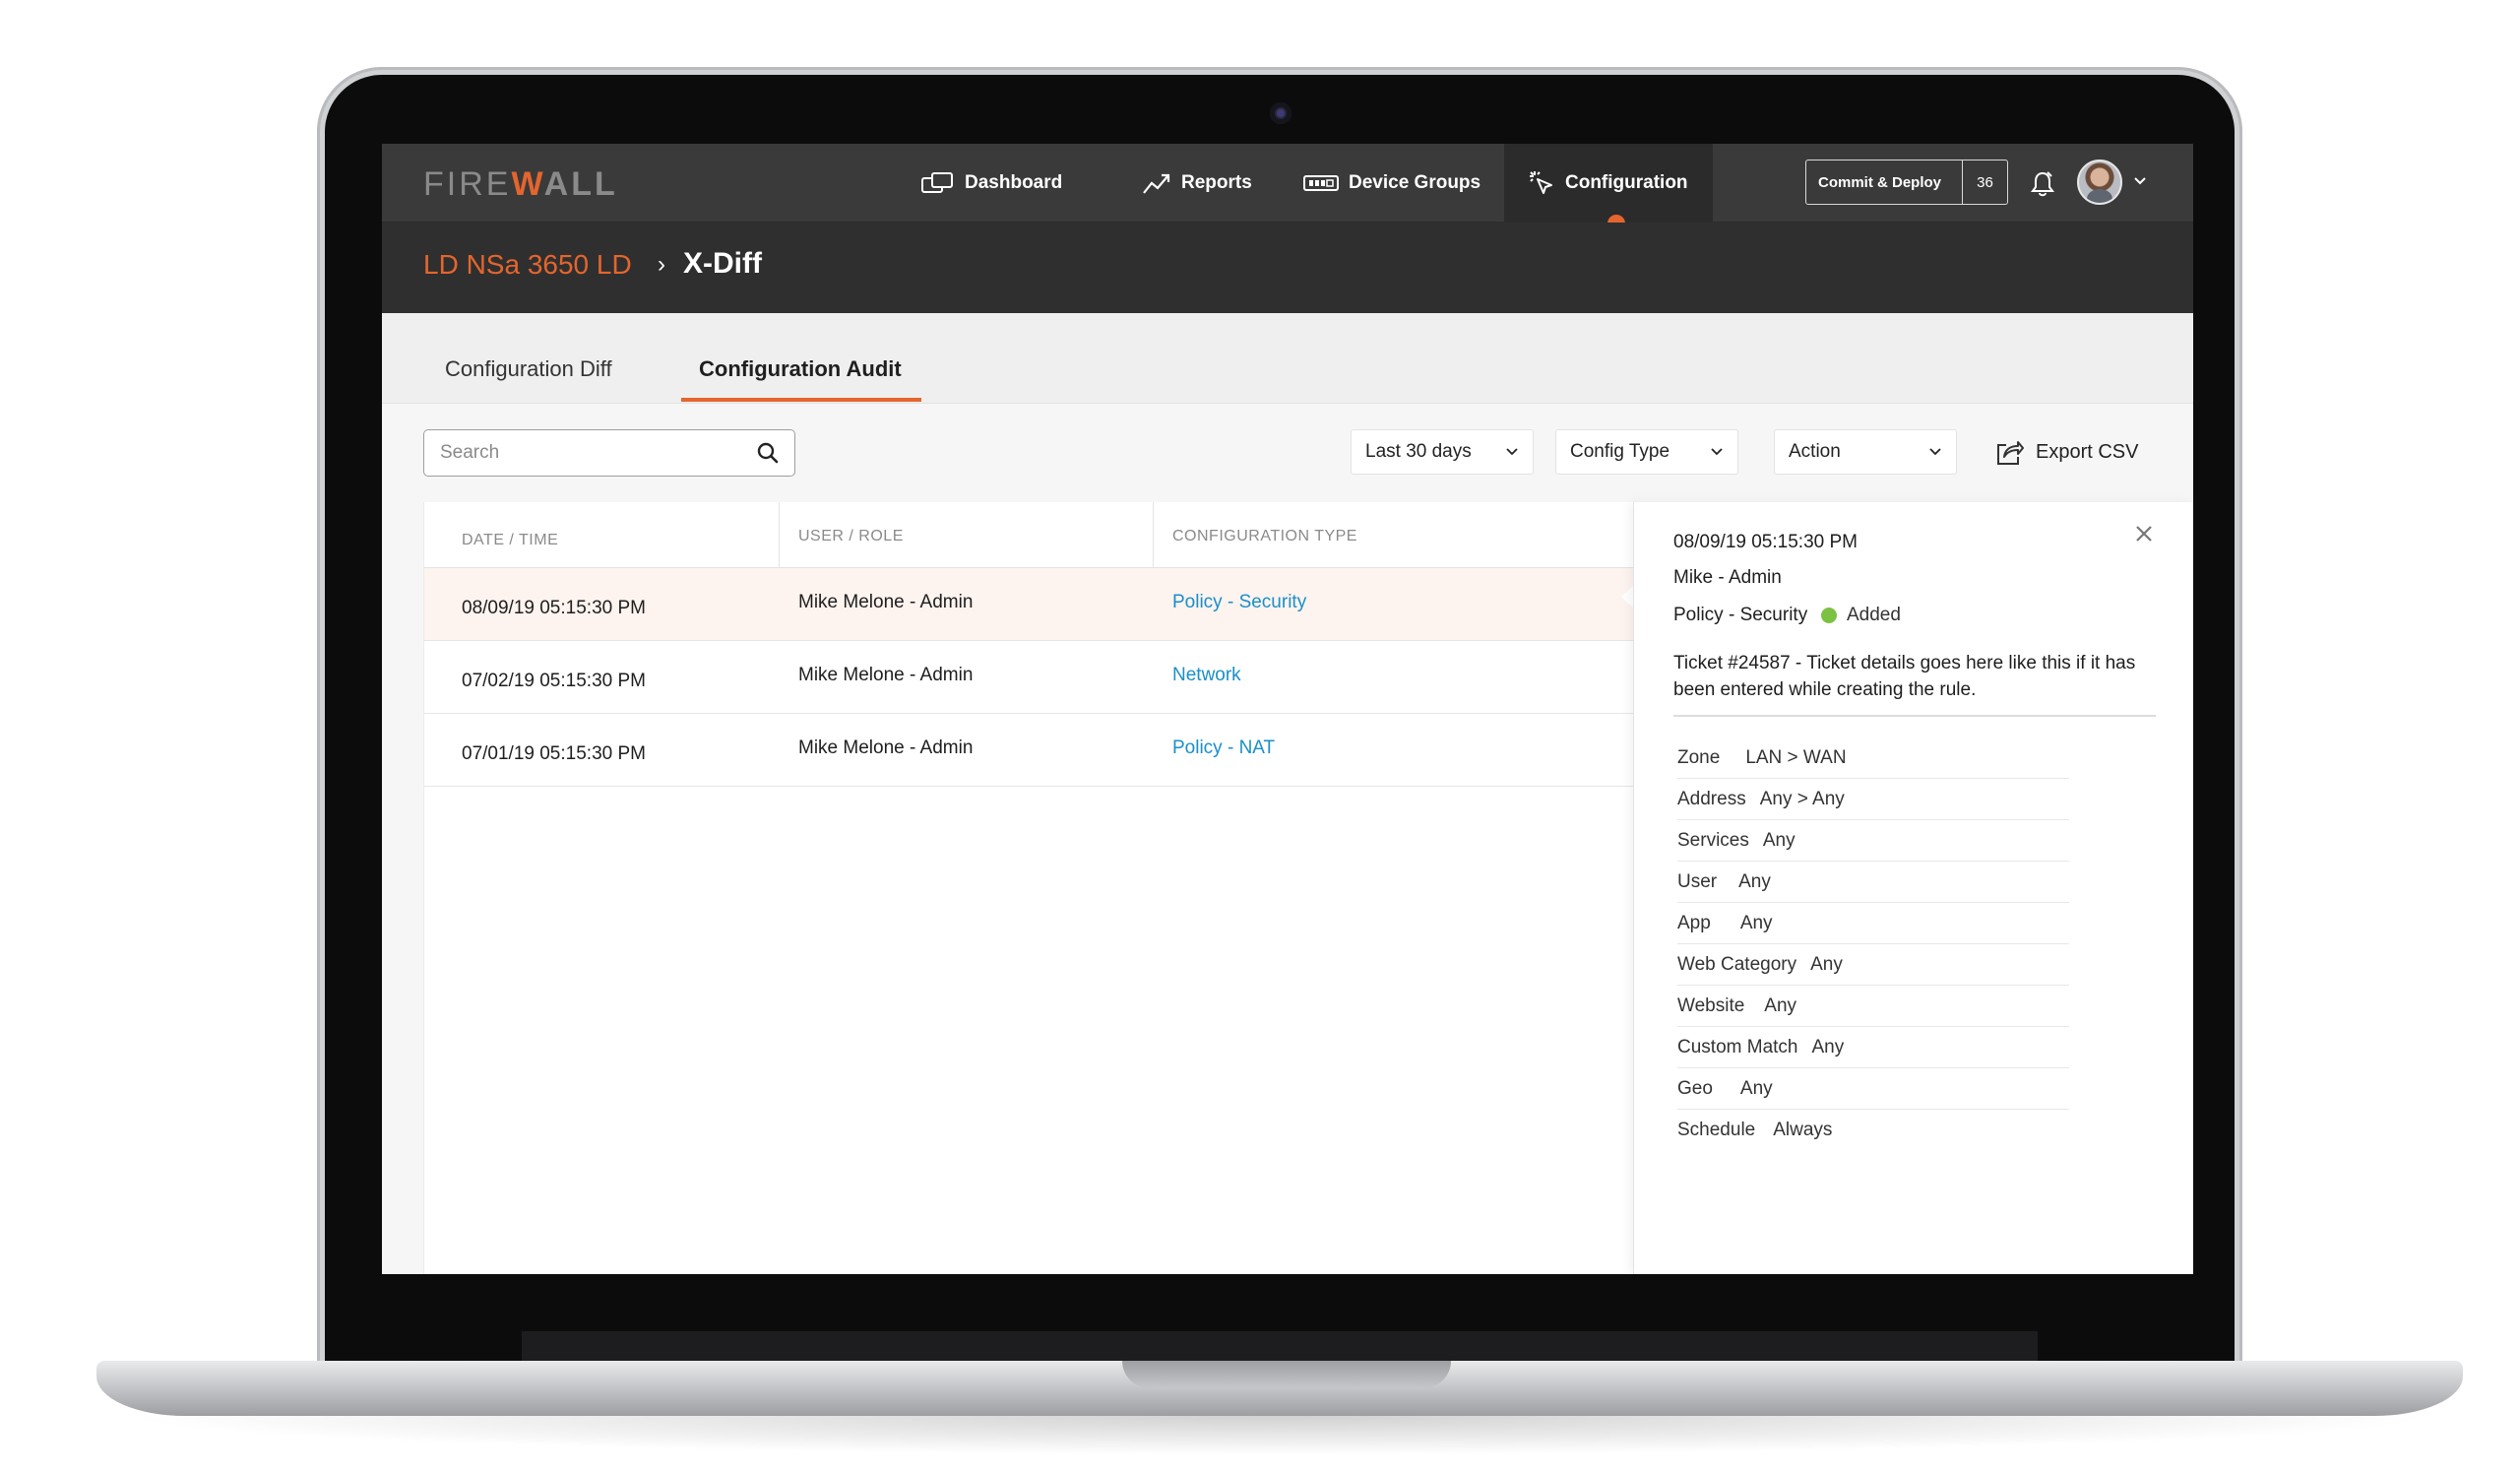 The image size is (2520, 1474). I want to click on export-csv-label: Export CSV, so click(2087, 452).